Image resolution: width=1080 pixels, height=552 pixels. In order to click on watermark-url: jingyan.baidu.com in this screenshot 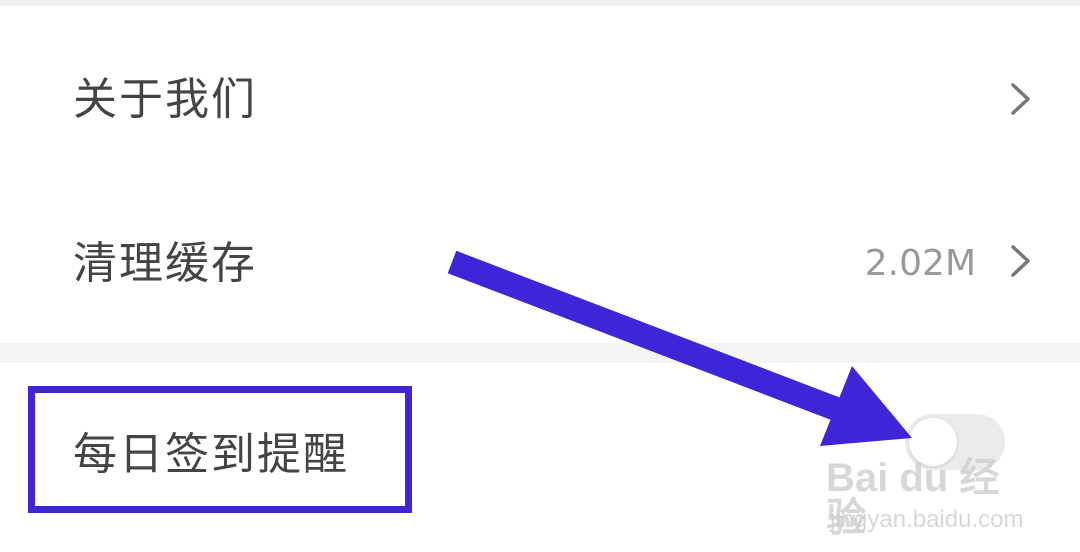, I will do `click(927, 519)`.